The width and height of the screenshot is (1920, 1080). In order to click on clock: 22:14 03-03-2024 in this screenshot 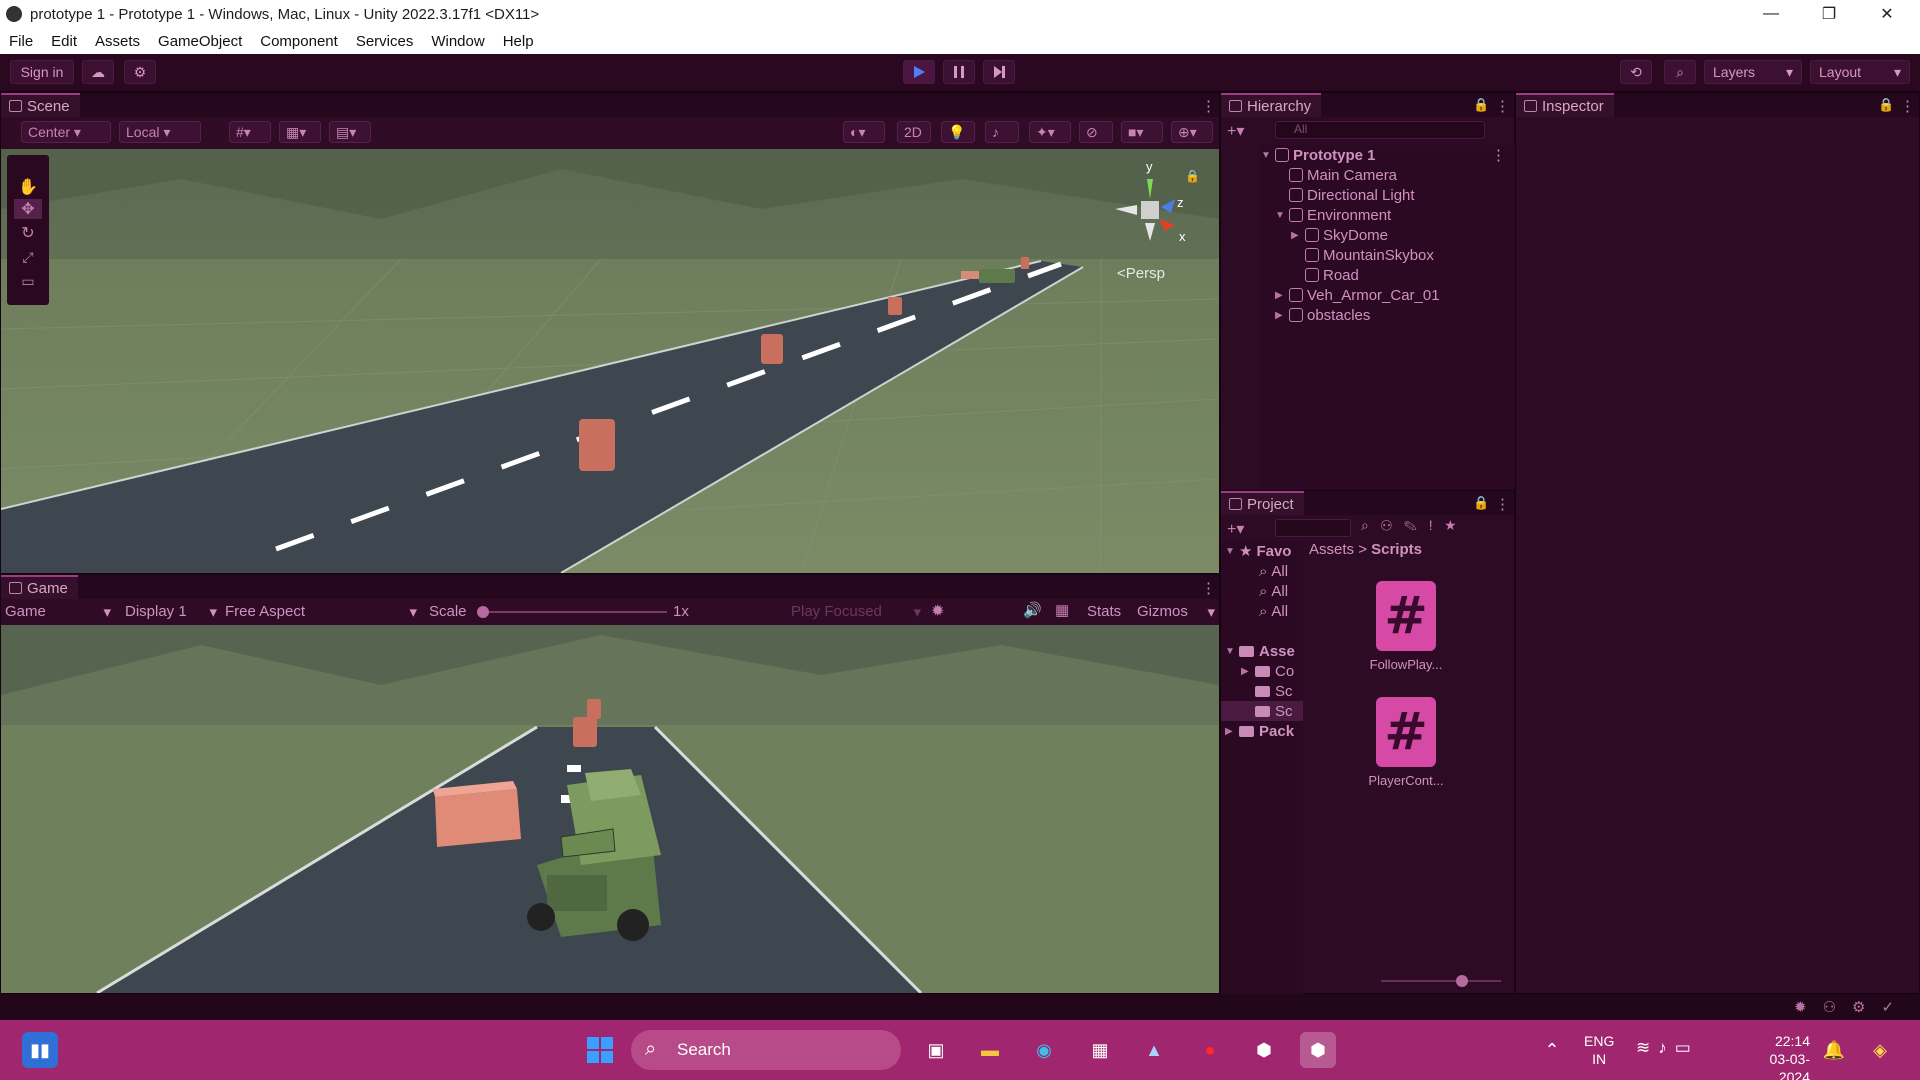, I will do `click(1781, 1056)`.